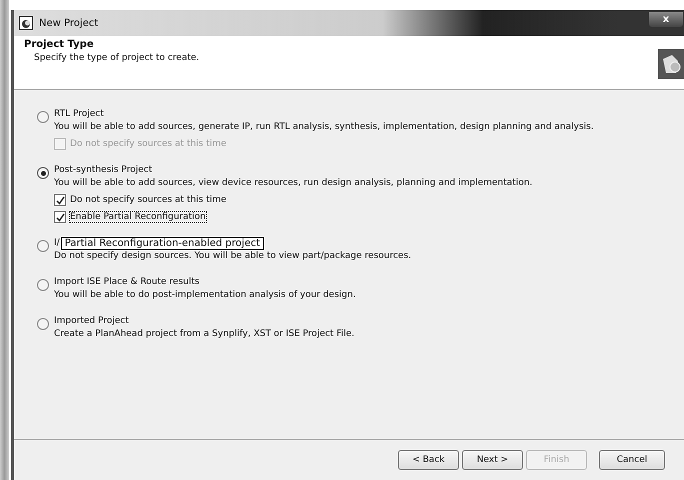 Image resolution: width=684 pixels, height=480 pixels. Describe the element at coordinates (26, 23) in the screenshot. I see `app-icon` at that location.